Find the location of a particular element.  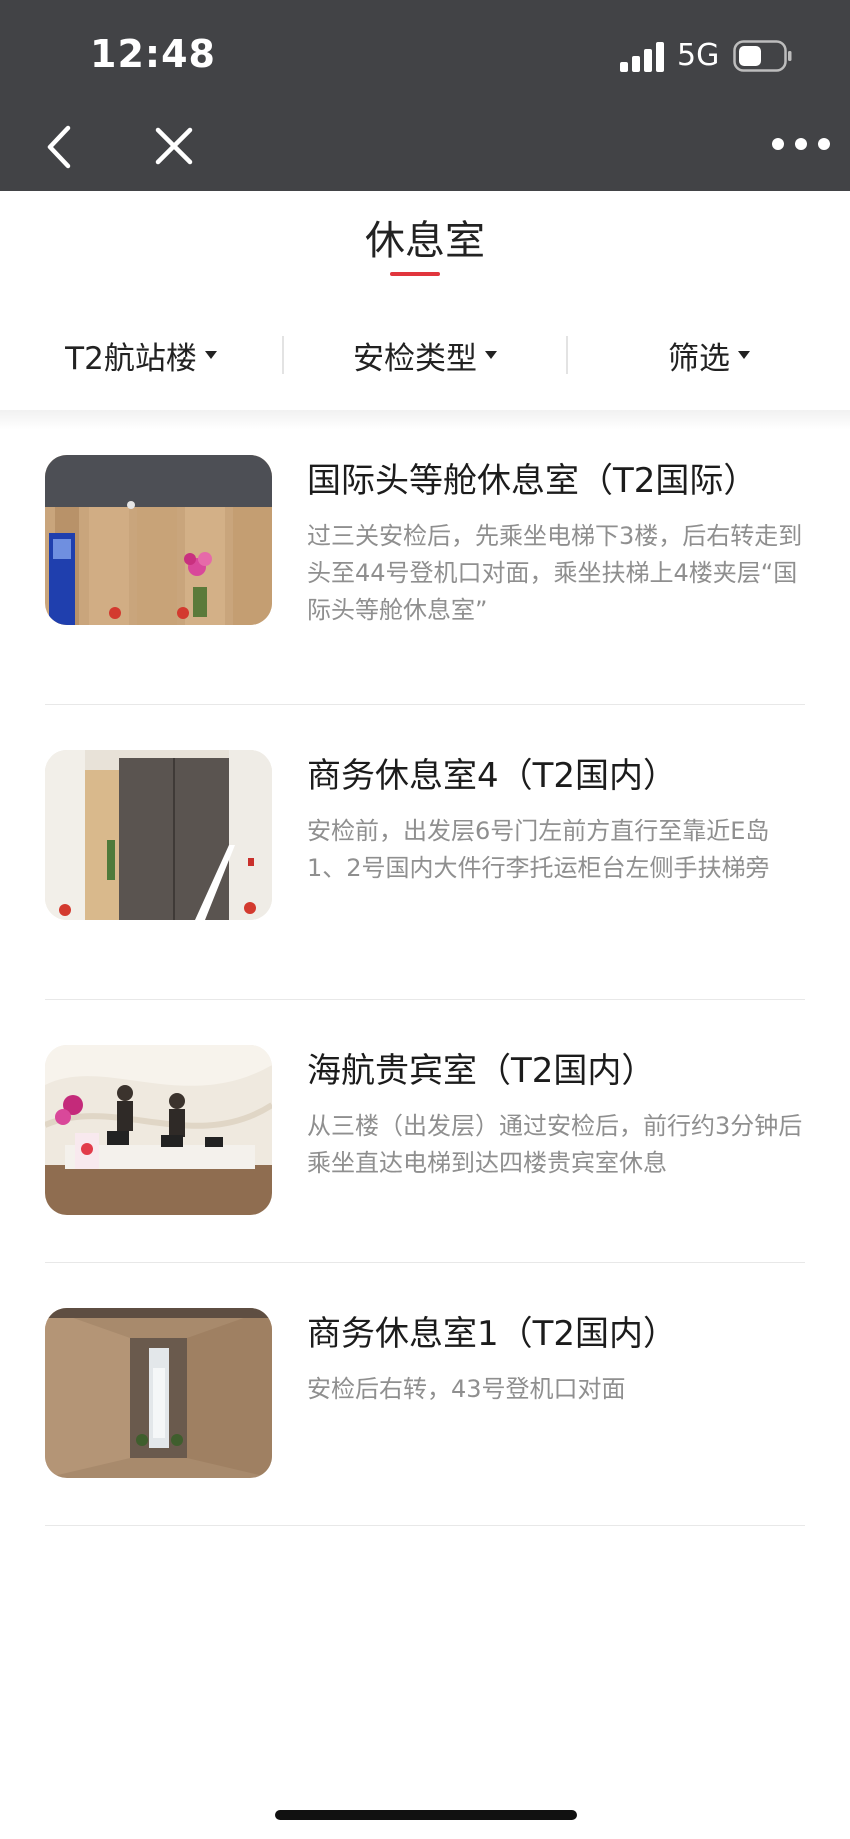

filter-security-type-label: 安检类型 is located at coordinates (415, 358).